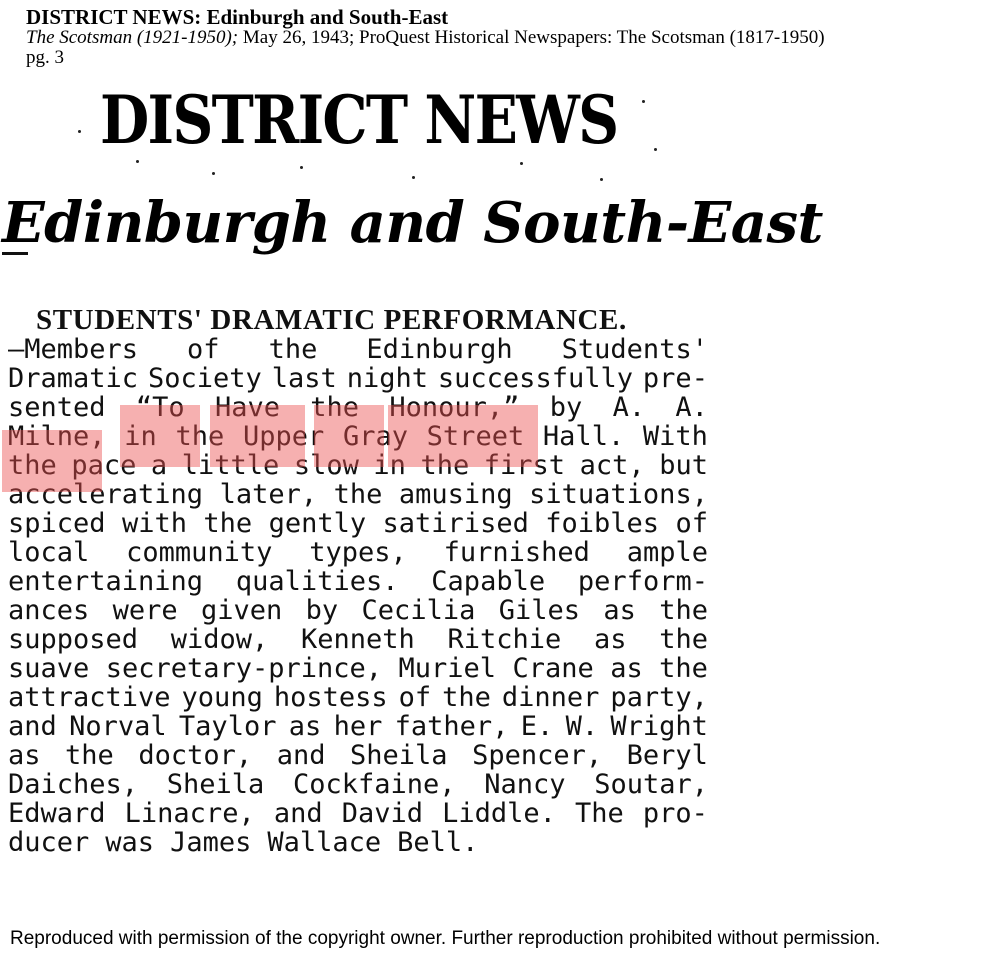 The image size is (1000, 980). I want to click on article-word: Capable, so click(488, 581).